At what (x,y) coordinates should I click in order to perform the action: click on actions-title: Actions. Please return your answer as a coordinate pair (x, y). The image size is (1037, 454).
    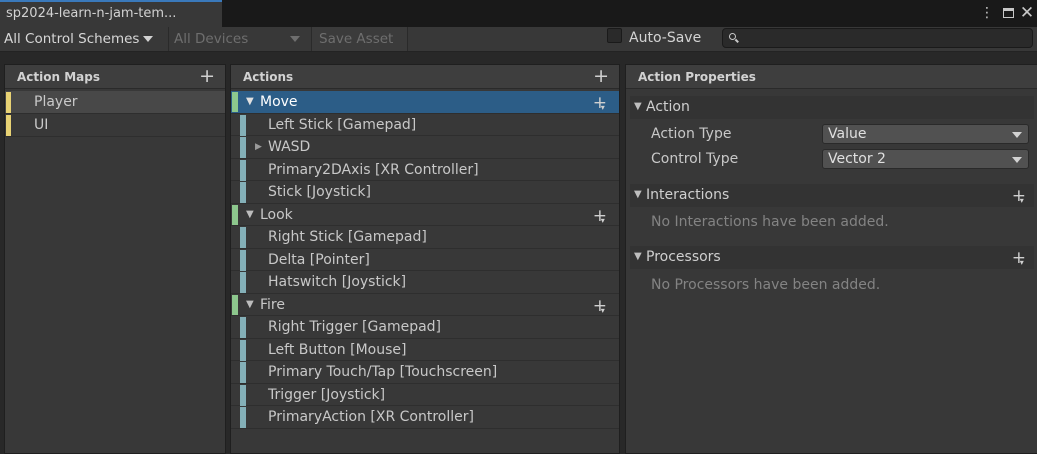
    Looking at the image, I should click on (268, 77).